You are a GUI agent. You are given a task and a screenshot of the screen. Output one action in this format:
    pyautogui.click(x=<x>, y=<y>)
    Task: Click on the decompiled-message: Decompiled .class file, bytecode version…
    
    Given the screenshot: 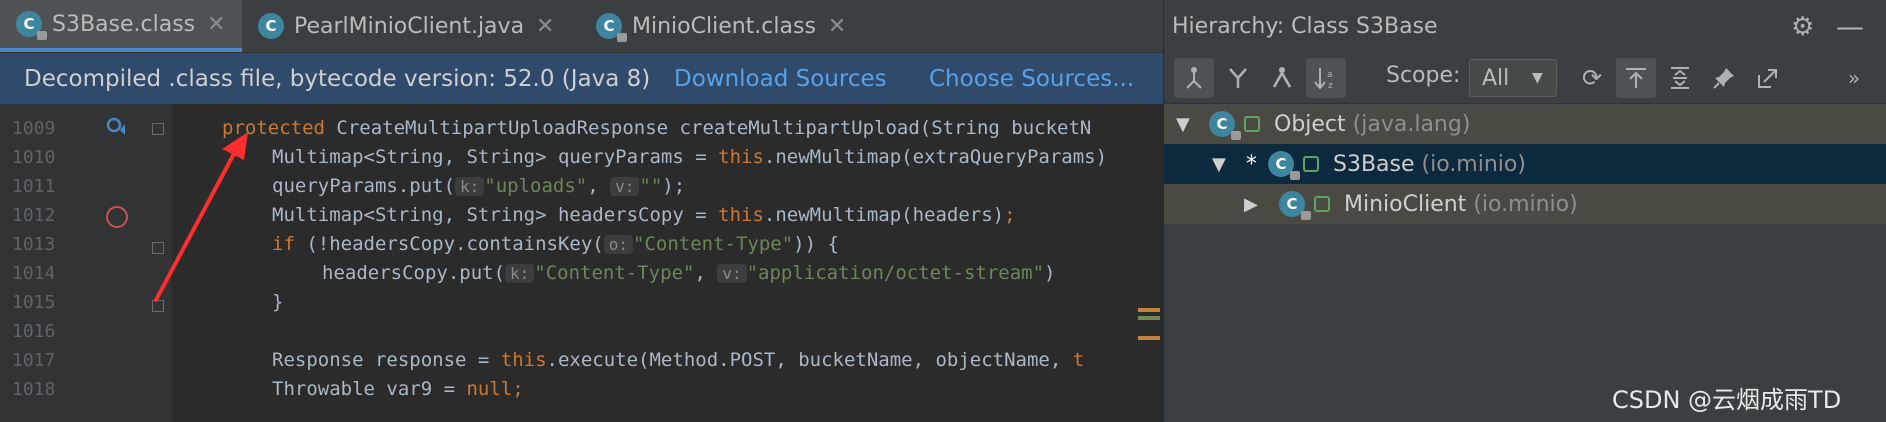 What is the action you would take?
    pyautogui.click(x=337, y=78)
    